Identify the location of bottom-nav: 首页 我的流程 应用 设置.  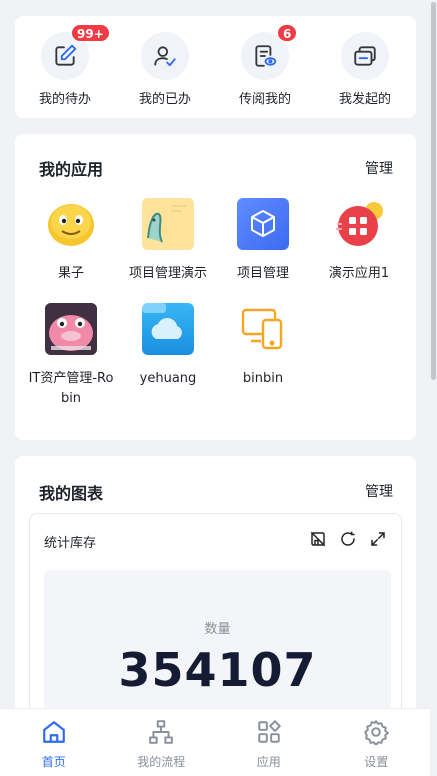
(215, 742).